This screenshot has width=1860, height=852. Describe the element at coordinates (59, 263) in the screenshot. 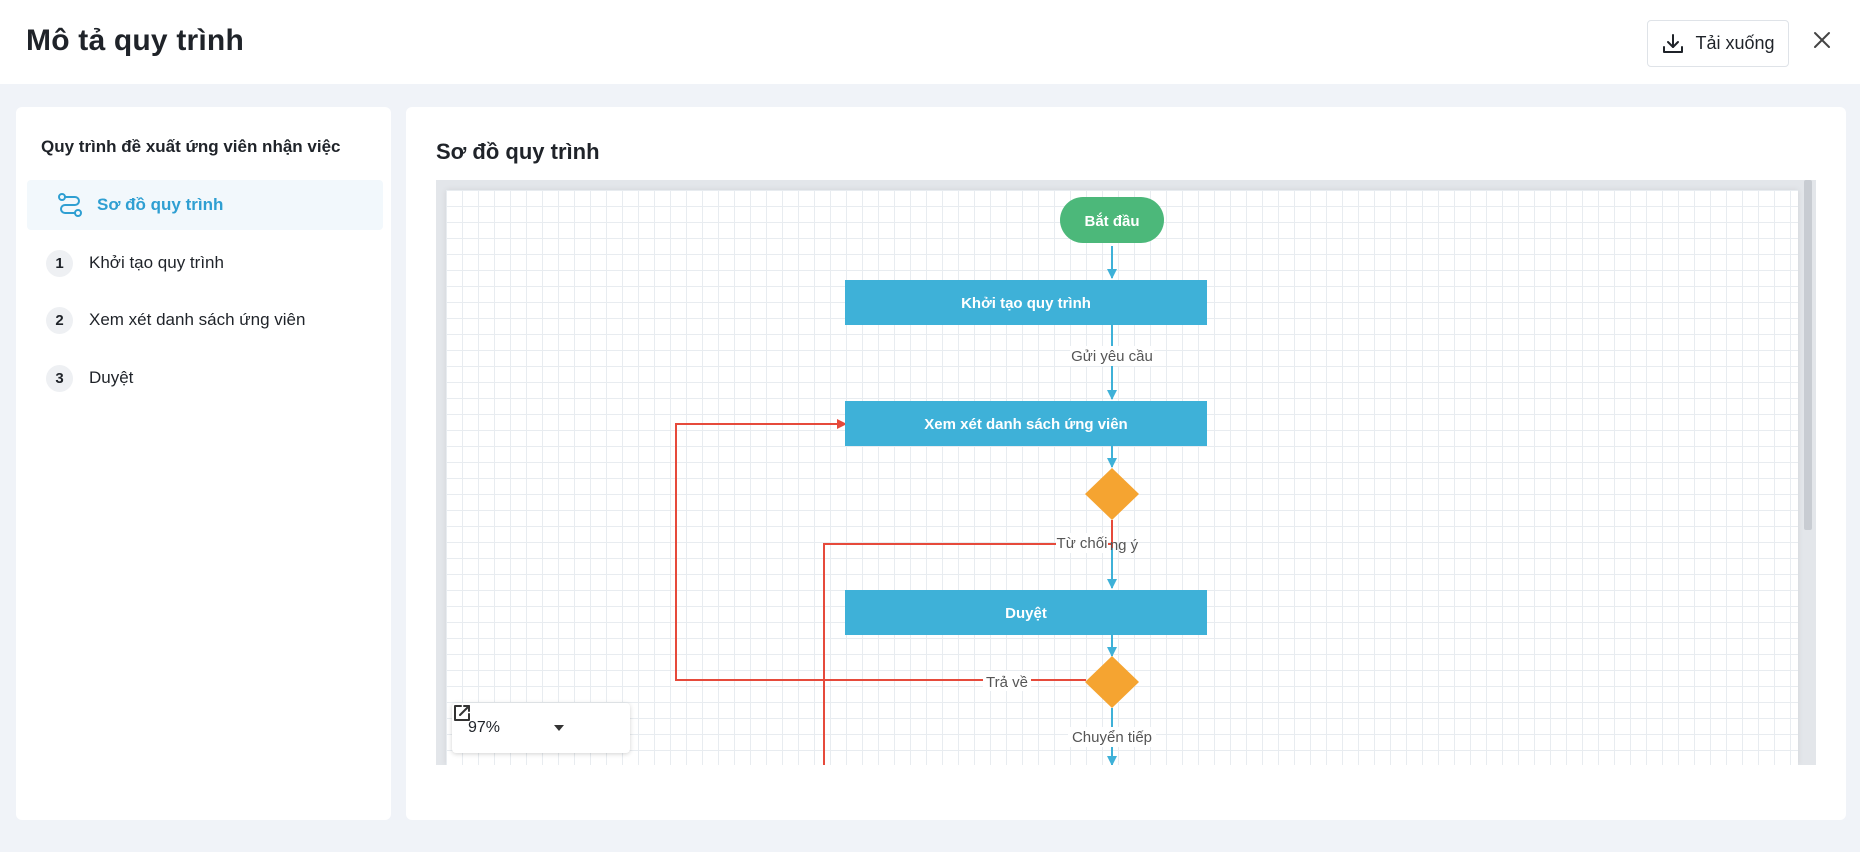

I see `step-number-badge: 1` at that location.